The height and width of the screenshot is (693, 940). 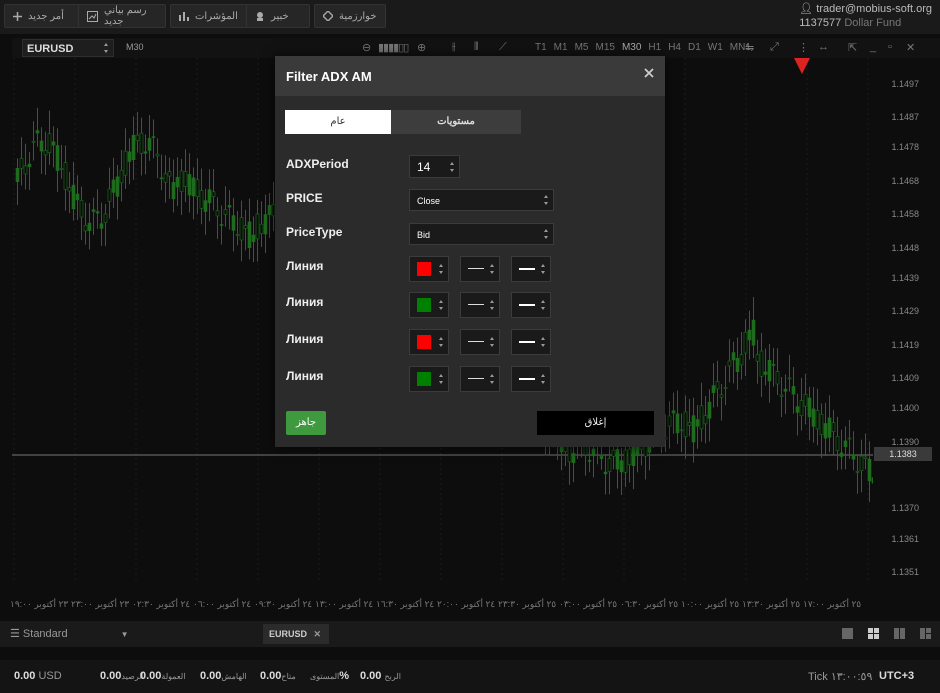 What do you see at coordinates (543, 379) in the screenshot?
I see `line-width-select-arrows-icon` at bounding box center [543, 379].